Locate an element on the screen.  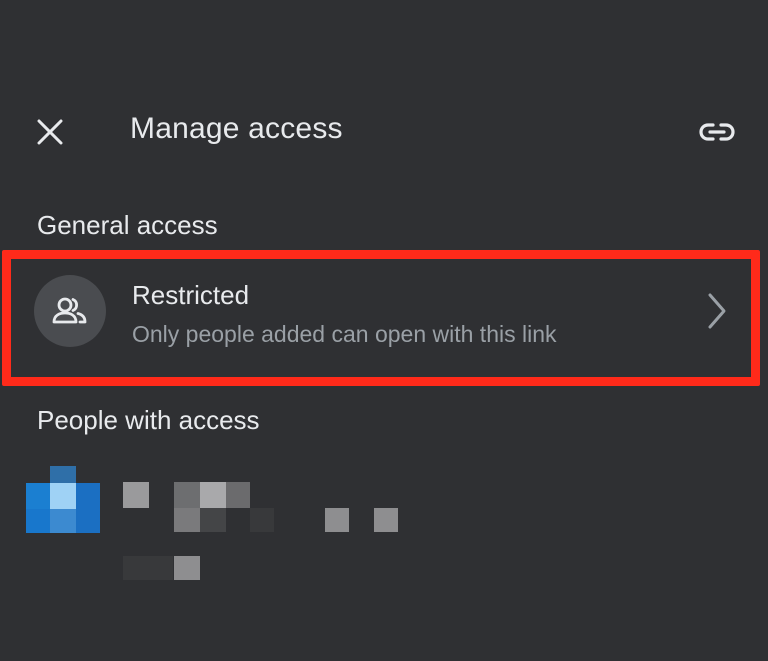
general-access-heading: General access is located at coordinates (127, 225).